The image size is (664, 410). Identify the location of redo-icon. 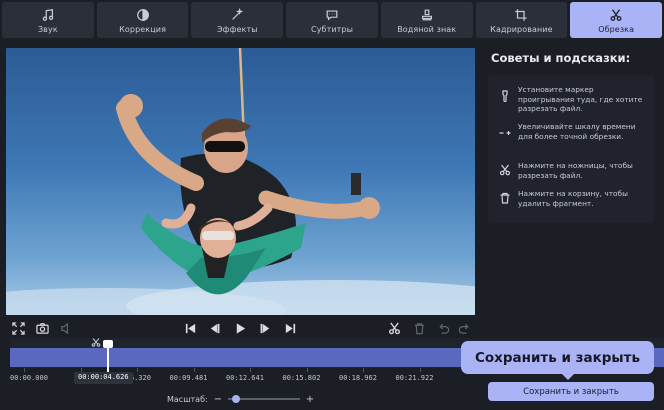
(464, 328).